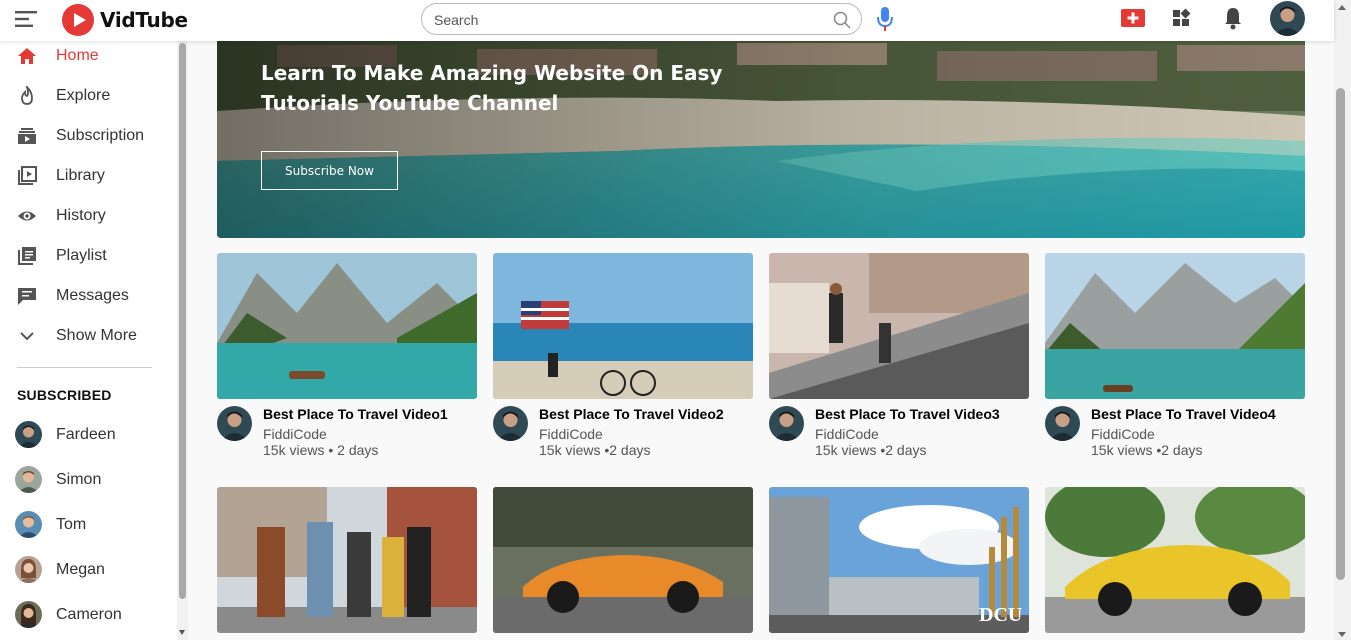  I want to click on subscription-item-megan: Megan, so click(87, 570).